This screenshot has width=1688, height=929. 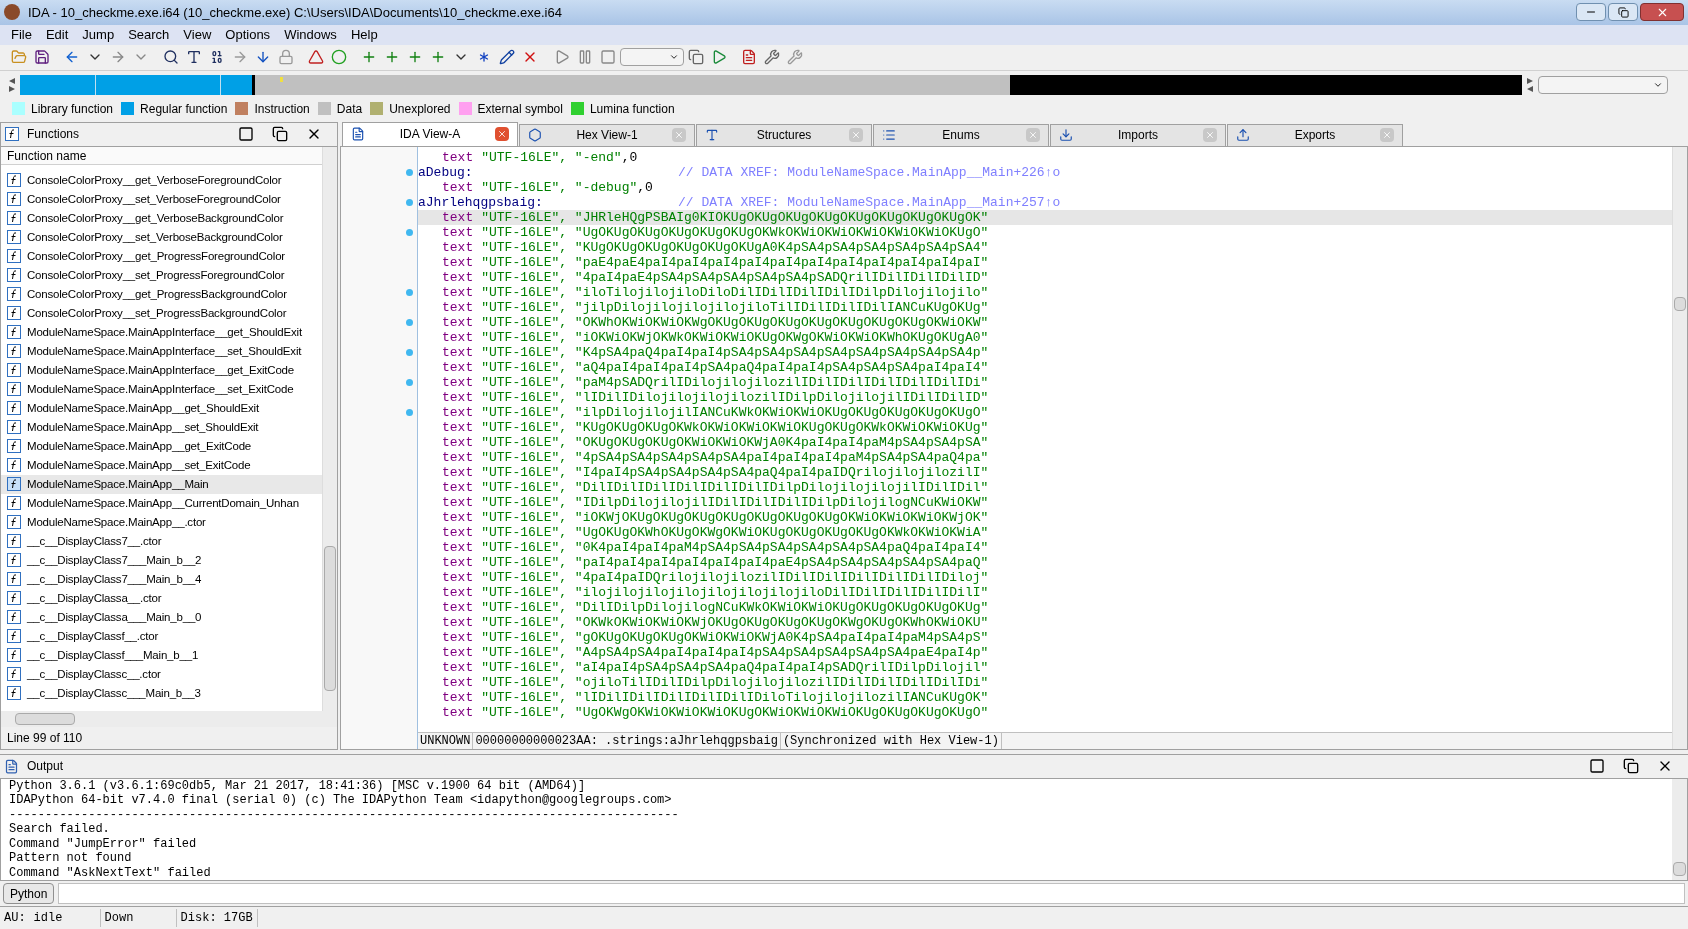 What do you see at coordinates (1045, 457) in the screenshot?
I see `listing-line: text "UTF-16LE", "4pSA4pSA4pSA4pSA4pSA4paI4paI4paI4paM4pSA4pSA4paQ4pa"` at bounding box center [1045, 457].